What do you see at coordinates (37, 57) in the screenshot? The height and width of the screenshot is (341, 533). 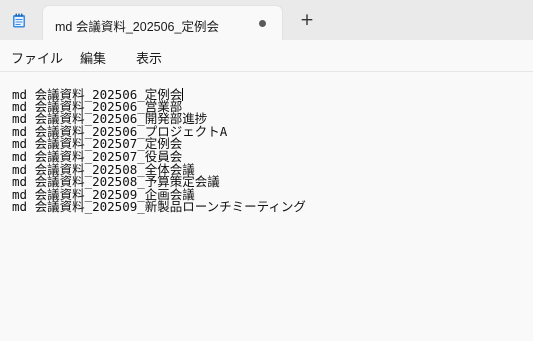 I see `menu-file: ファイル` at bounding box center [37, 57].